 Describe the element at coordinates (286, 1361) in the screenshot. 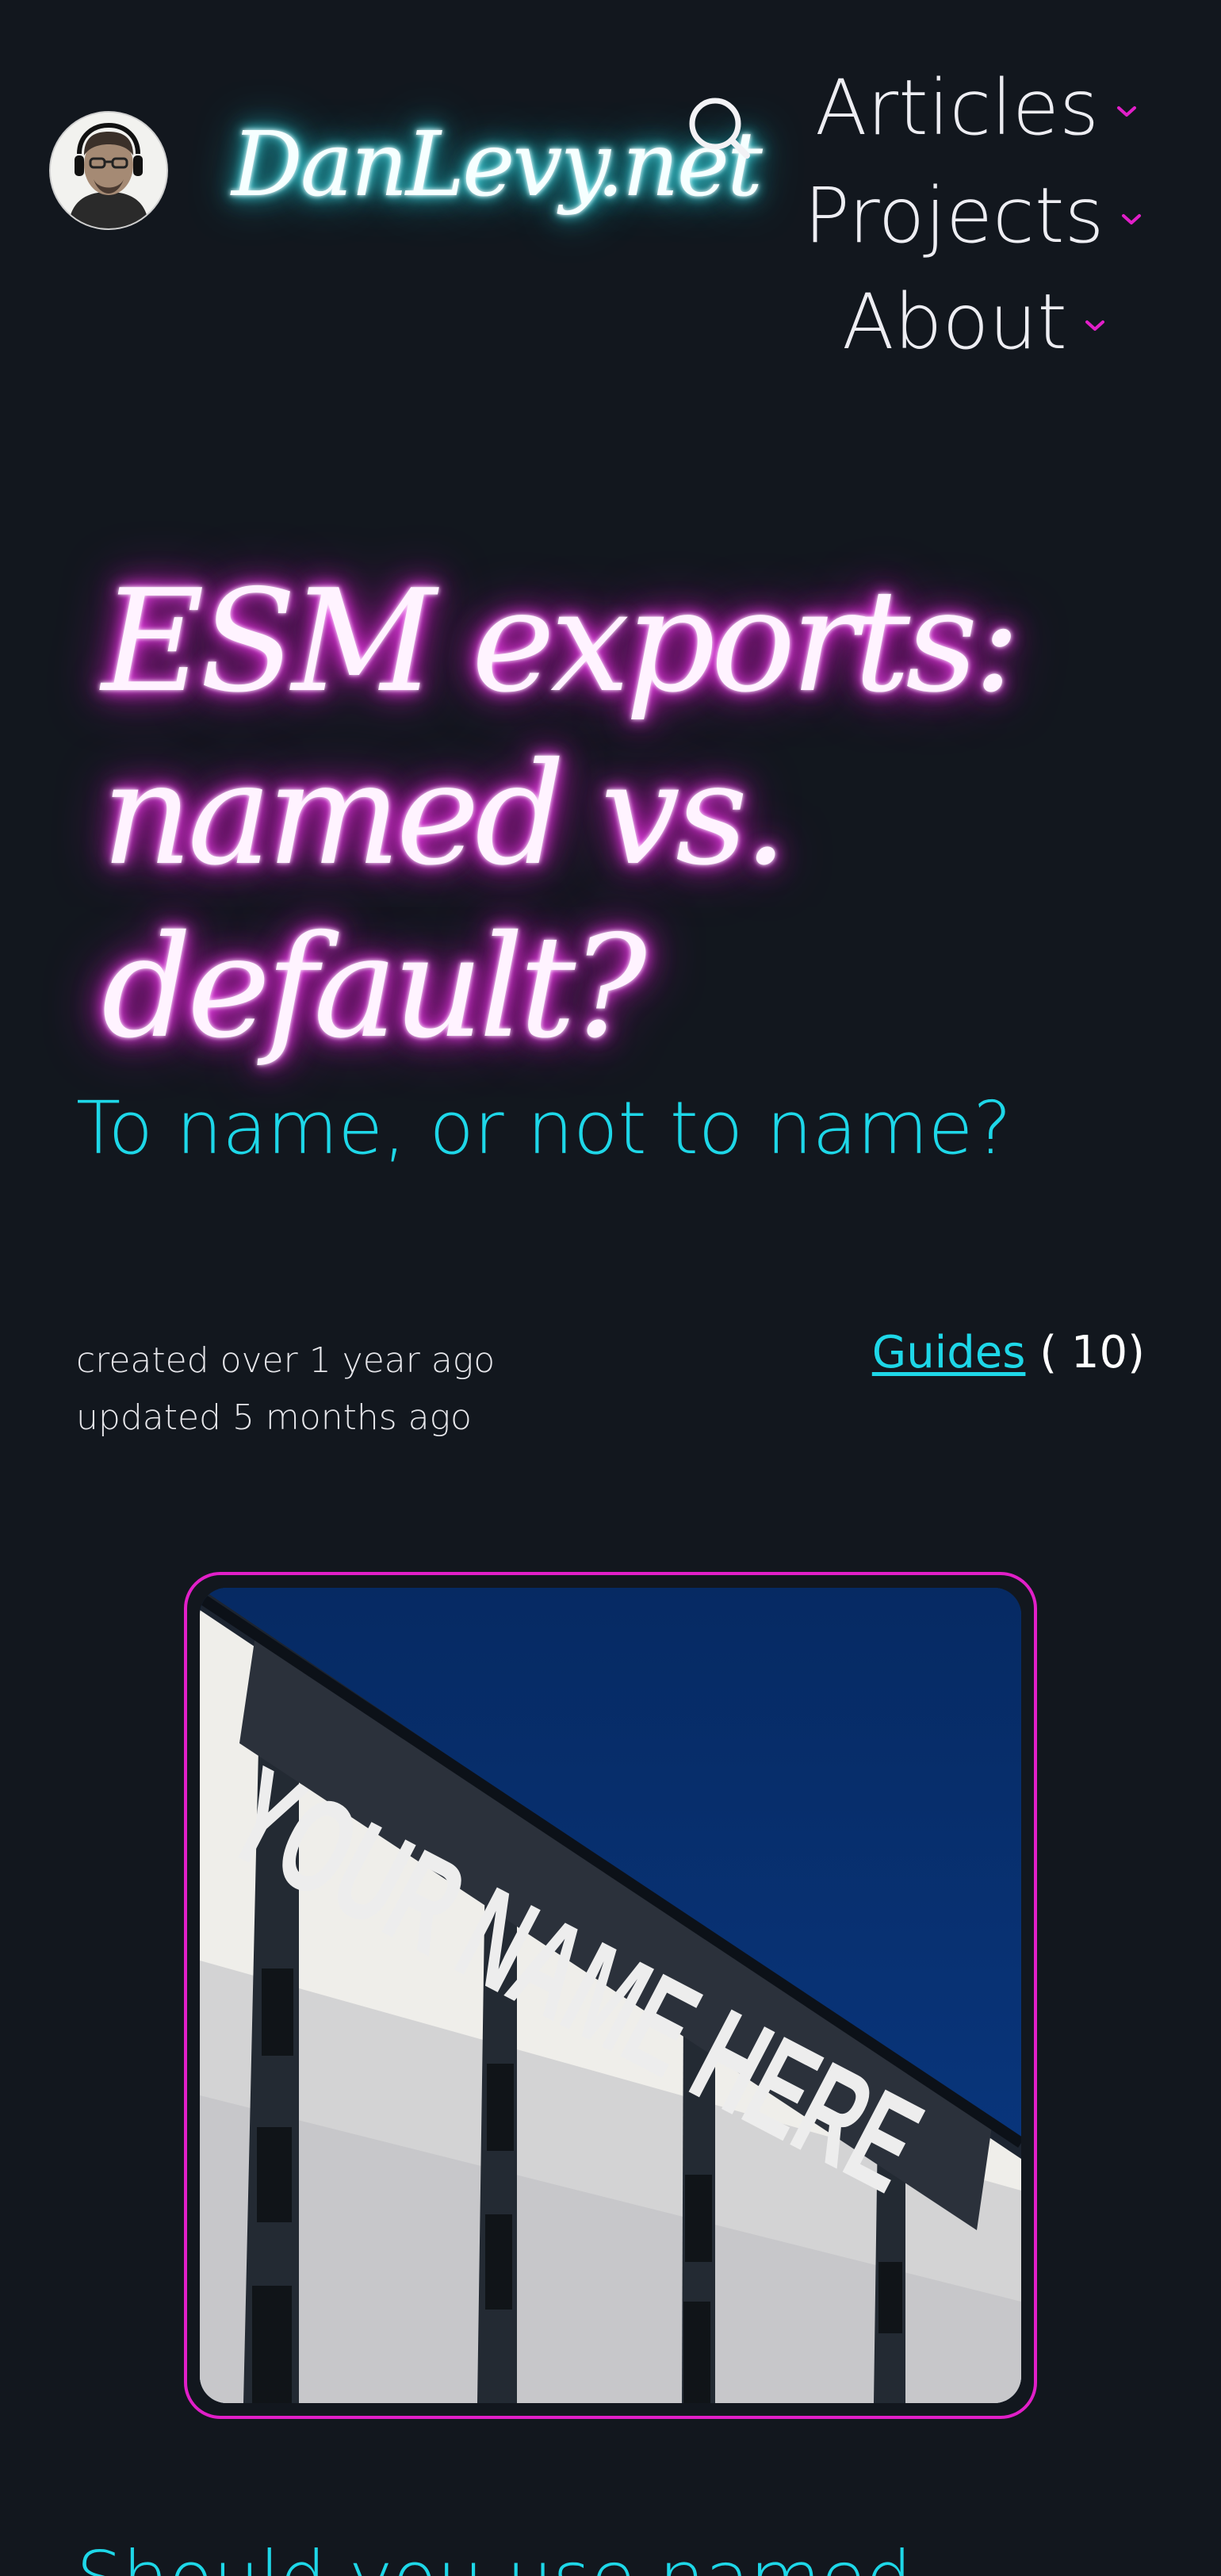

I see `created-date: created over 1 year ago` at that location.